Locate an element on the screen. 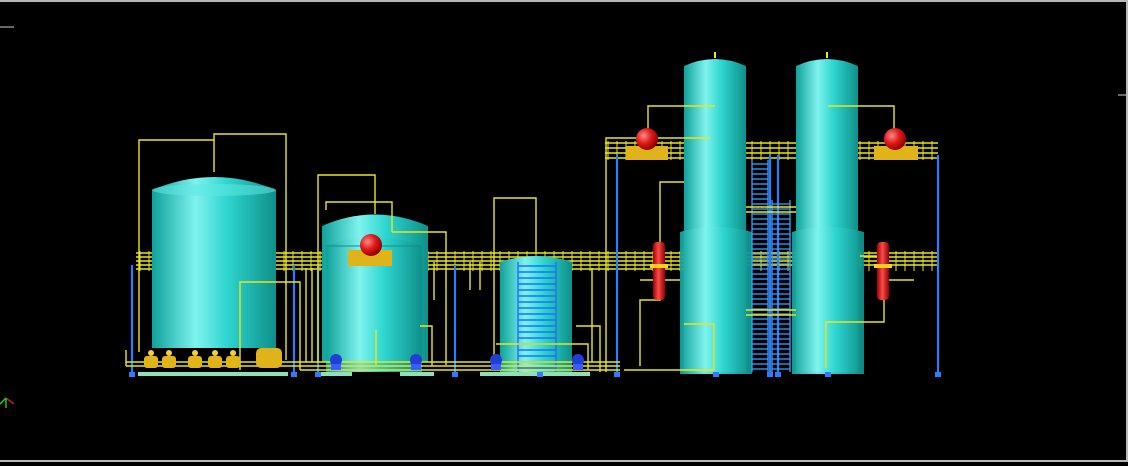 The height and width of the screenshot is (466, 1128). cartridge-filter-icon is located at coordinates (883, 271).